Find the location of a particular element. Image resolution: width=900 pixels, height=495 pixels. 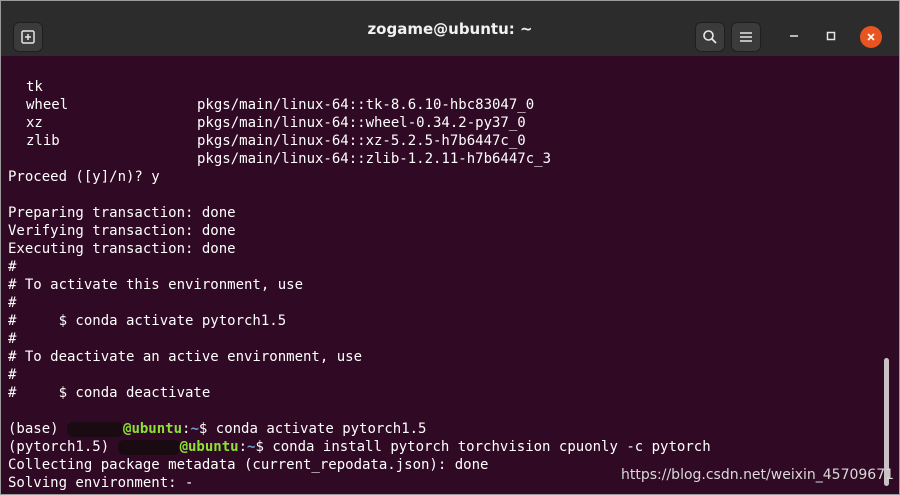

package-path: pkgs/main/linux-64::xz-5.2.5-h7b6447c_0 is located at coordinates (361, 141).